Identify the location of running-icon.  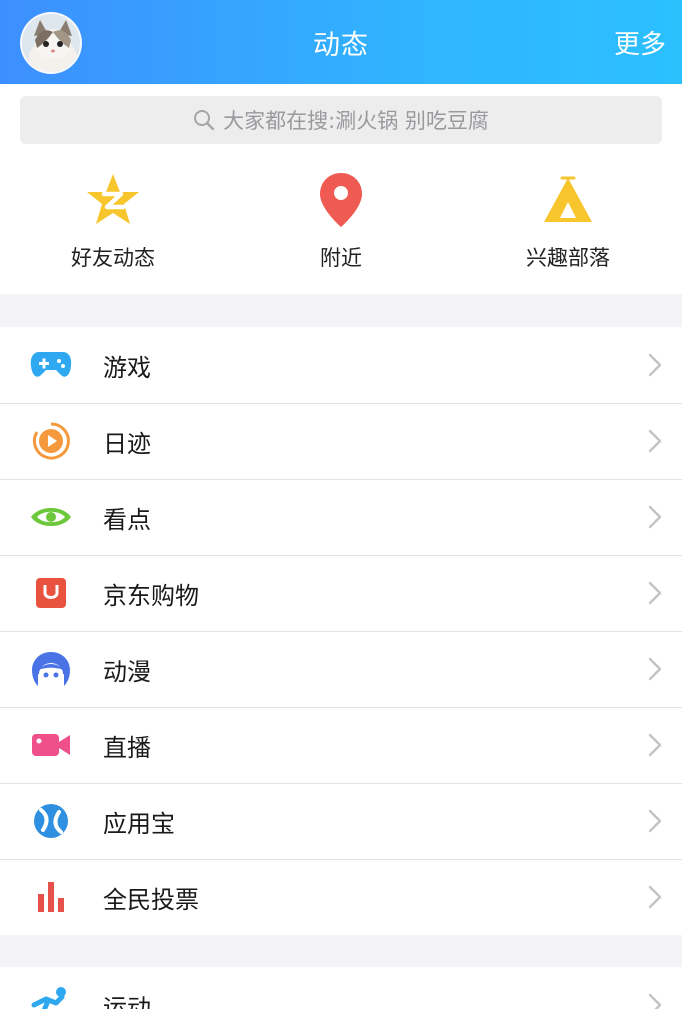
(51, 996).